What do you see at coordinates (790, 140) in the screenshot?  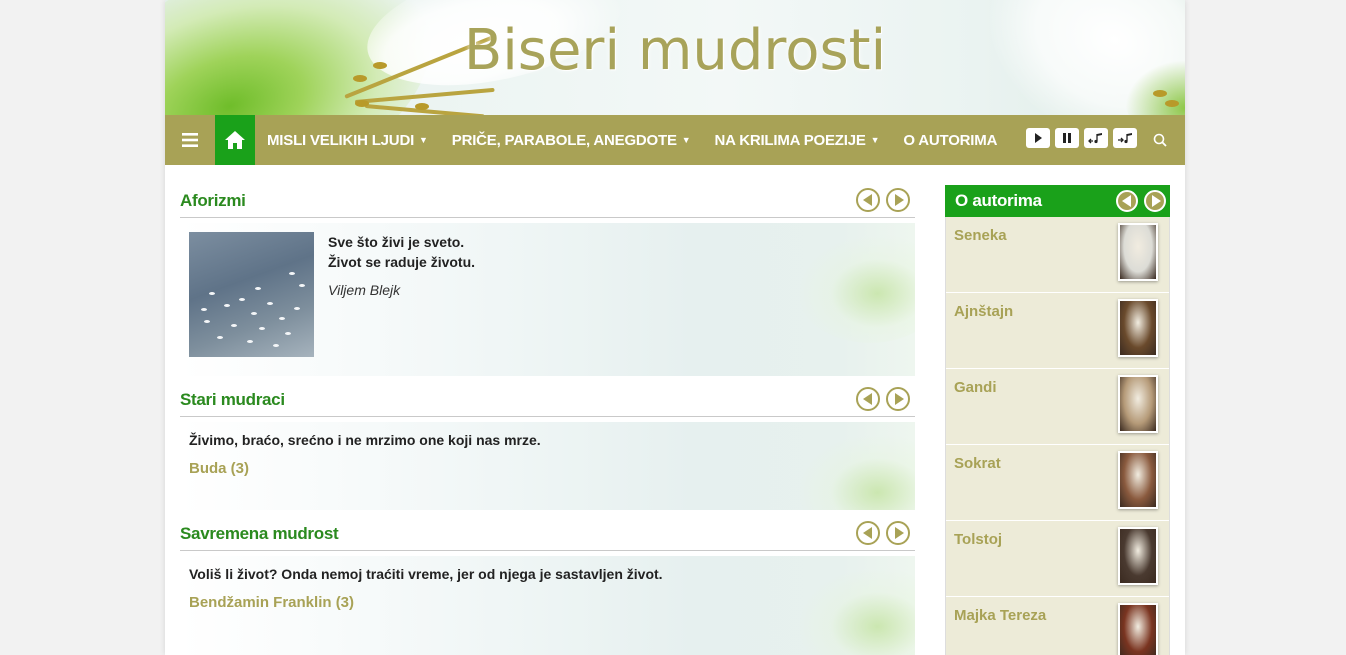 I see `nav-item-label: NA KRILIMA POEZIJE` at bounding box center [790, 140].